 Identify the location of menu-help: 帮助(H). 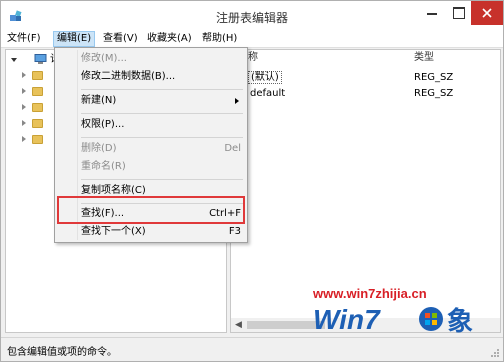
(219, 39).